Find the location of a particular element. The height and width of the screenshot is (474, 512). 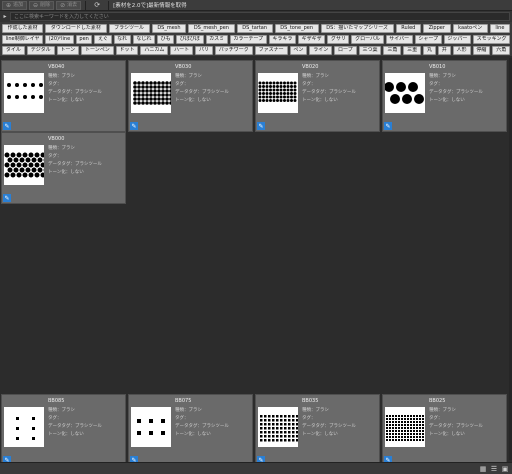

tag-button: カラーテープ is located at coordinates (248, 39).